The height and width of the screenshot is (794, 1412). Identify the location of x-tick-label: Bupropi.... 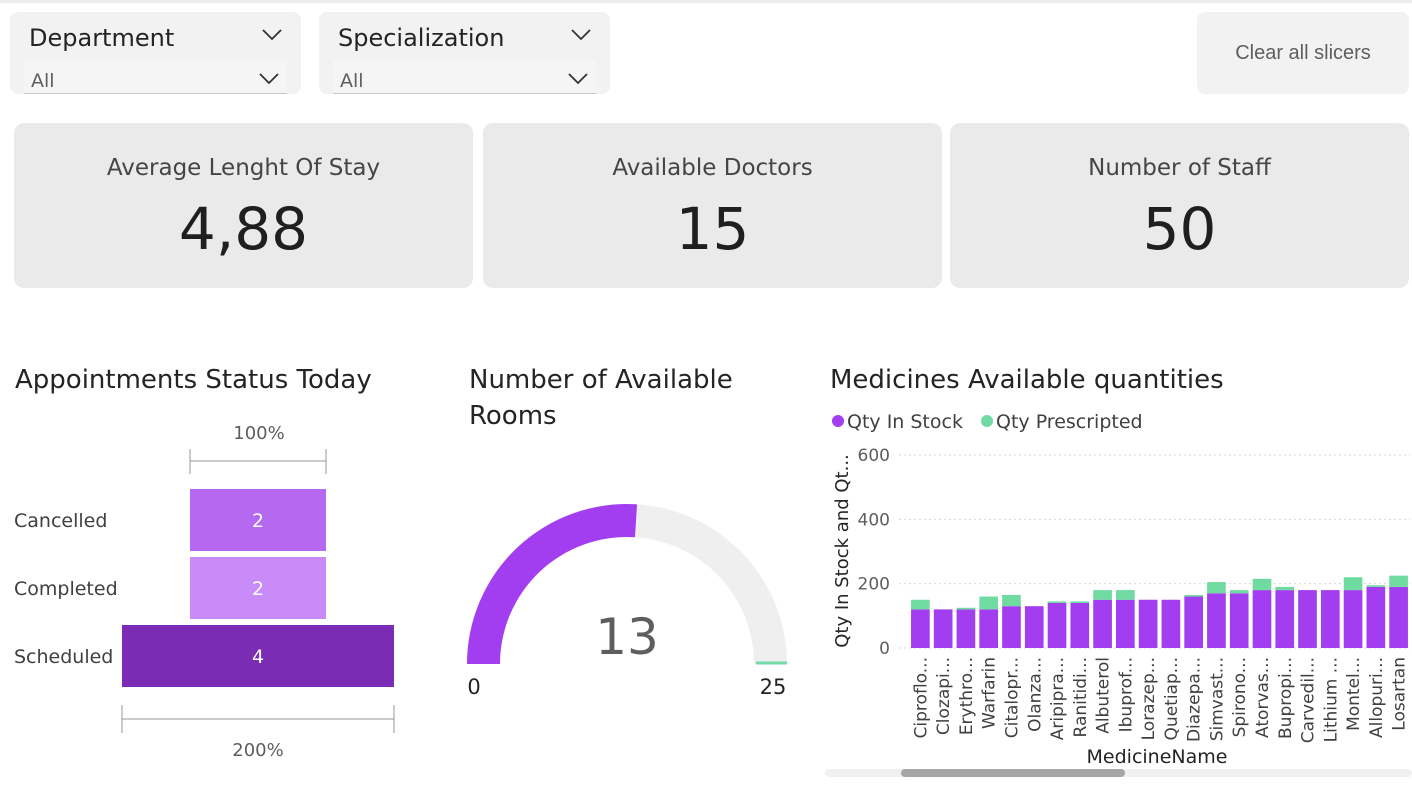
(1286, 698).